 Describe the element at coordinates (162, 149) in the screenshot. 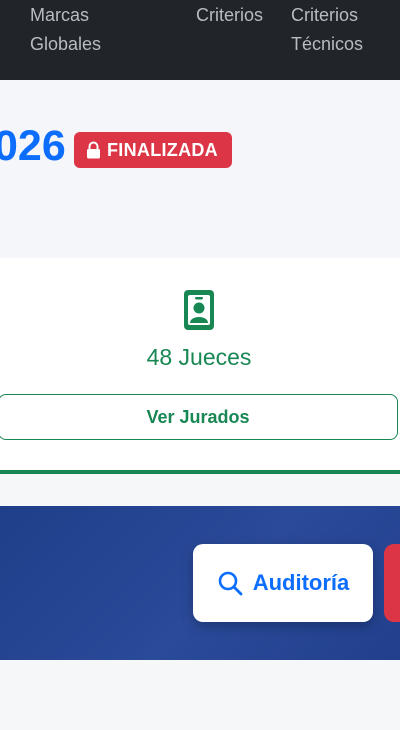

I see `status-badge-label: FINALIZADA` at that location.